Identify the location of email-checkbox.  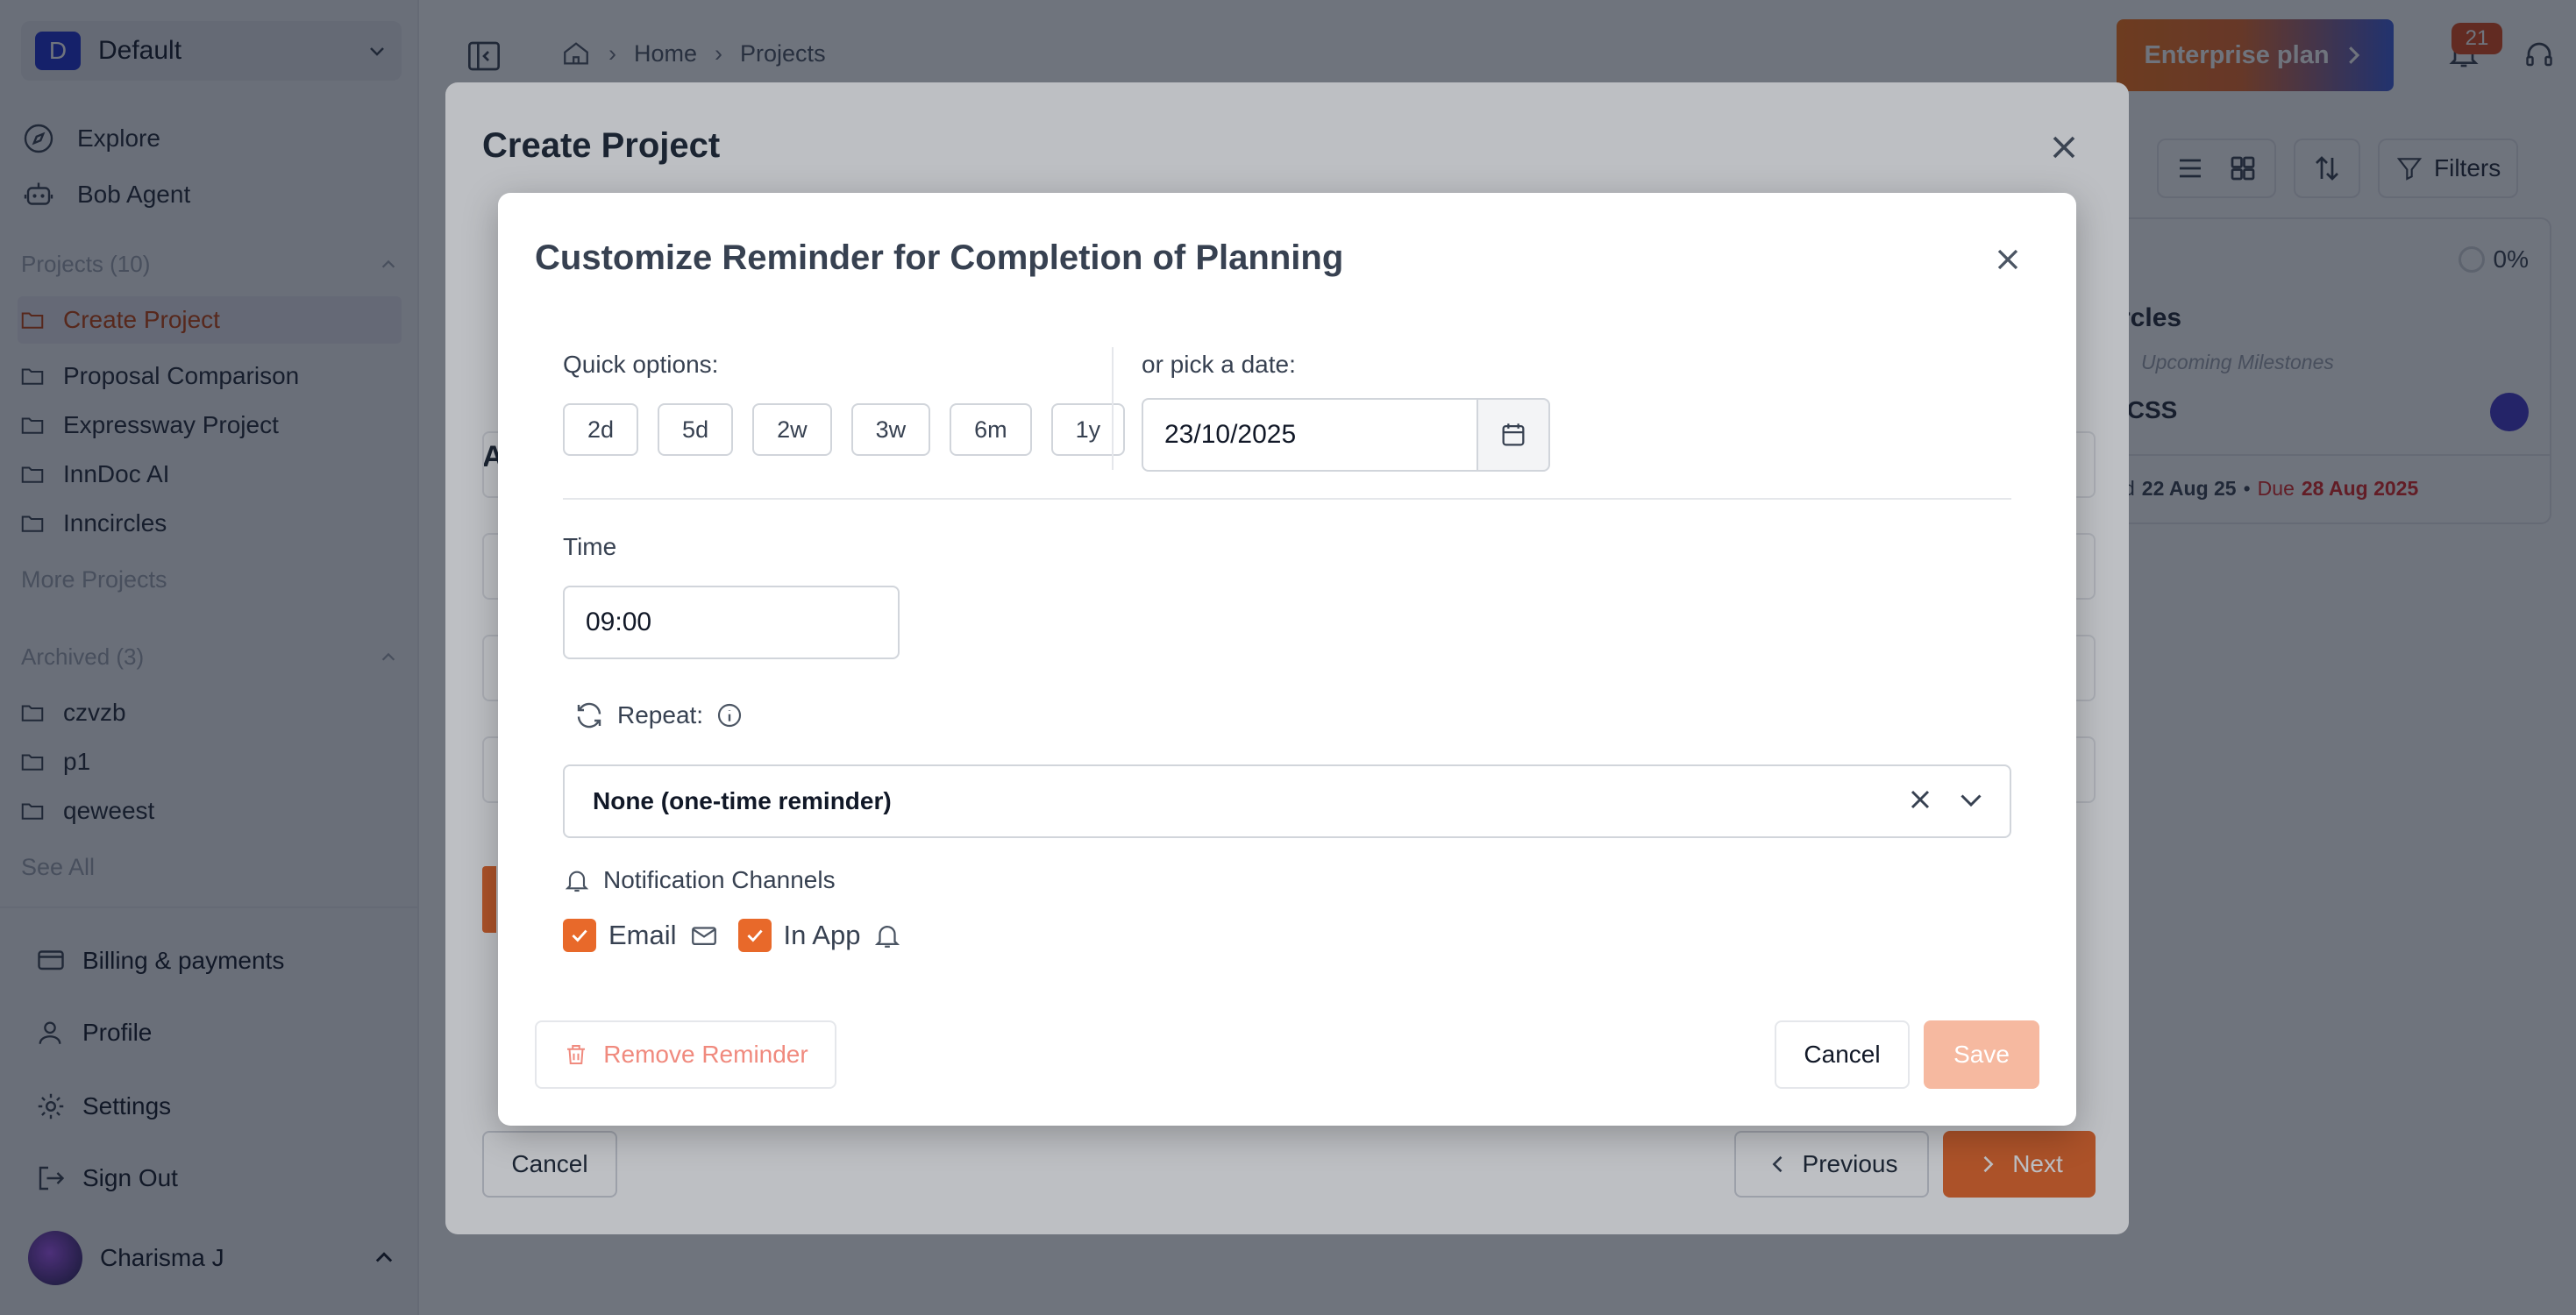
(579, 935).